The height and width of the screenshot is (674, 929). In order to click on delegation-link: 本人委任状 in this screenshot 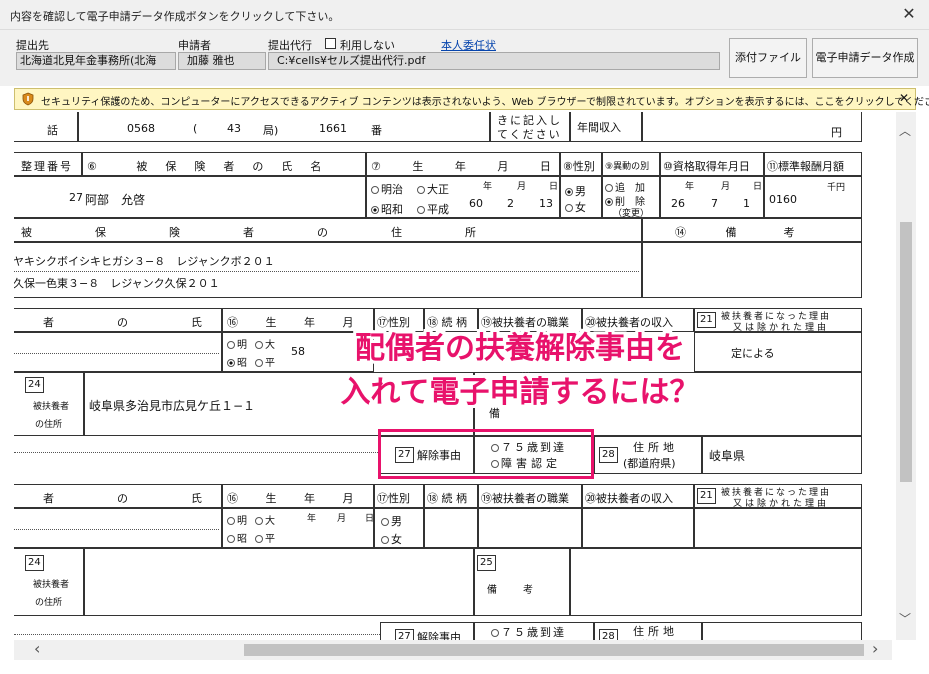, I will do `click(468, 45)`.